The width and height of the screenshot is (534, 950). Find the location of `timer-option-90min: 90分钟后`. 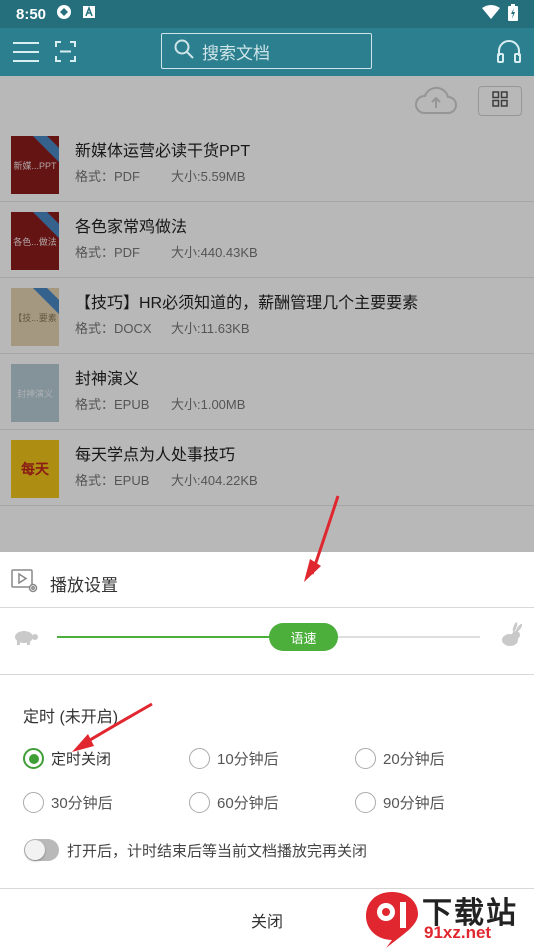

timer-option-90min: 90分钟后 is located at coordinates (400, 802).